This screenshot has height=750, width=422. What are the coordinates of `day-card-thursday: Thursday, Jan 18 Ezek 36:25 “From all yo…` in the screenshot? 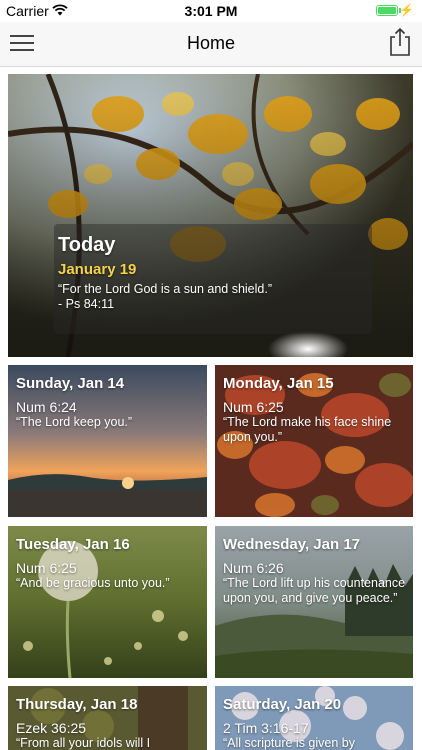 It's located at (107, 718).